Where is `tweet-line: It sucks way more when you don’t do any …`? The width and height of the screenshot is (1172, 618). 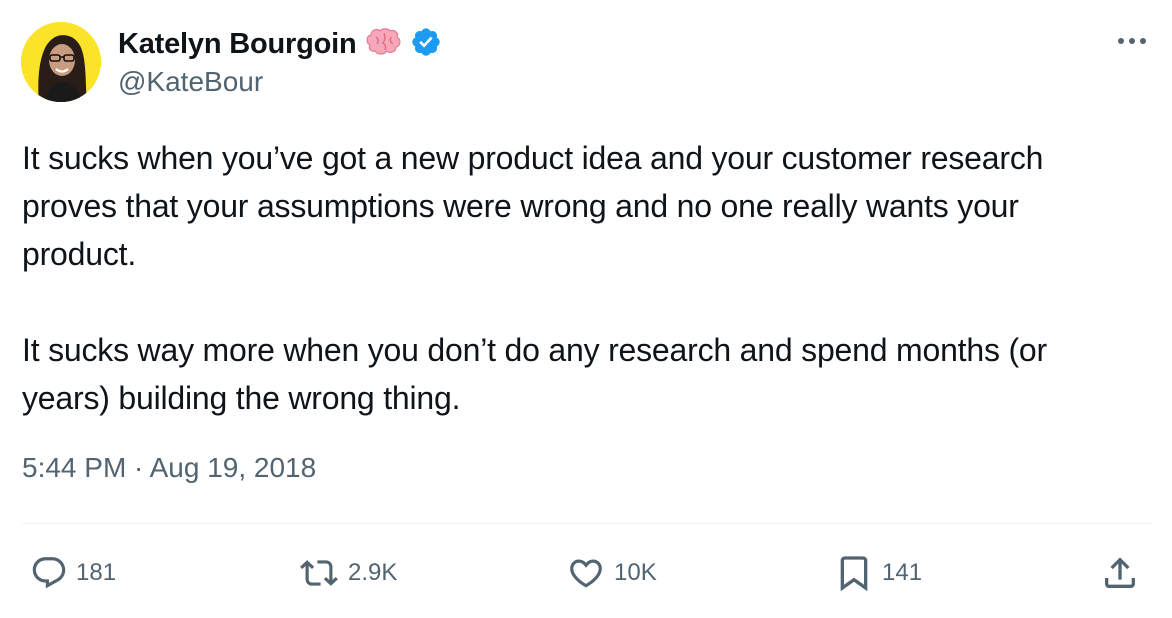 tweet-line: It sucks way more when you don’t do any … is located at coordinates (534, 350).